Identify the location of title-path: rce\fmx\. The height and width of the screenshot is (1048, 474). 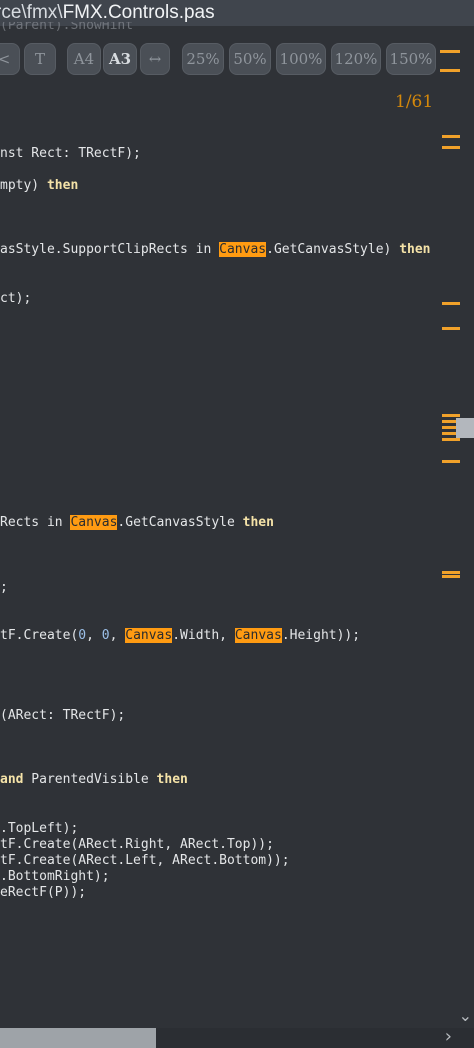
(31, 12).